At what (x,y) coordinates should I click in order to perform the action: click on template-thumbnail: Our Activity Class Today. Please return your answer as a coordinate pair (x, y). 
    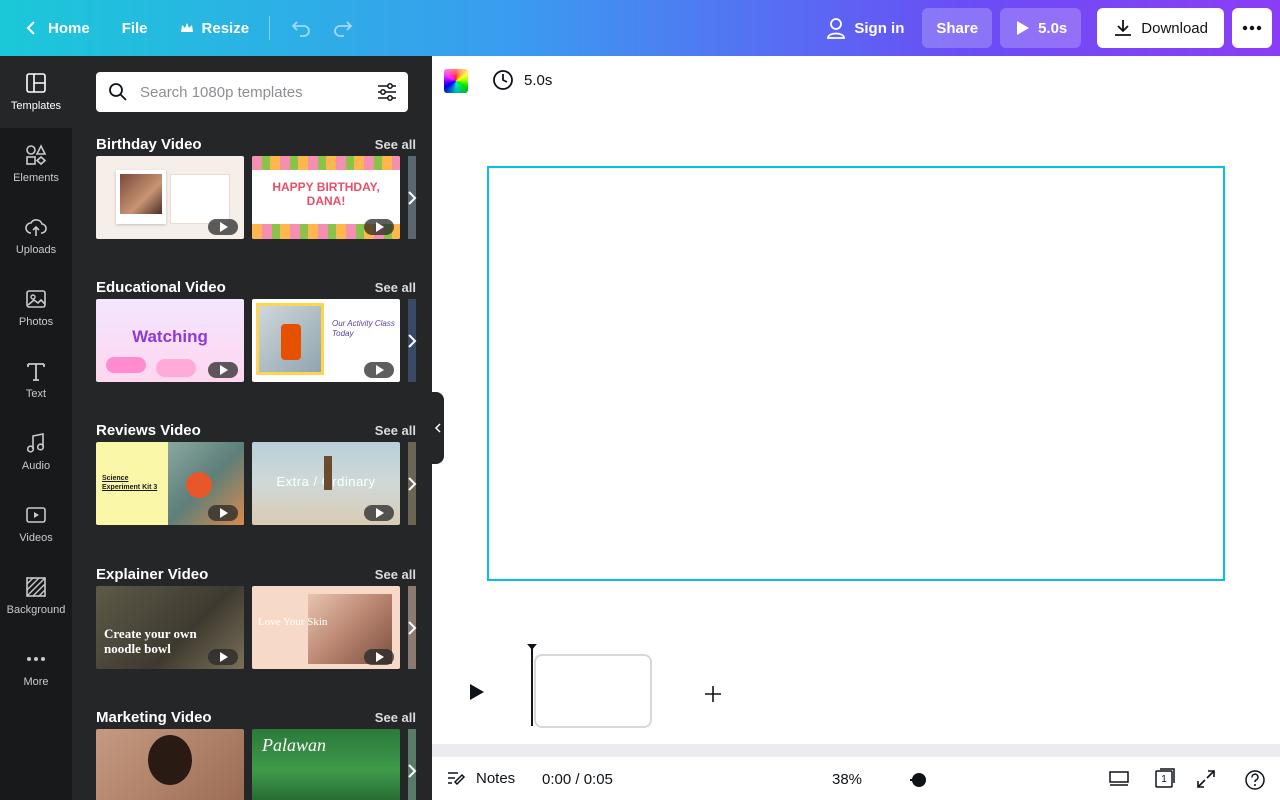
    Looking at the image, I should click on (326, 340).